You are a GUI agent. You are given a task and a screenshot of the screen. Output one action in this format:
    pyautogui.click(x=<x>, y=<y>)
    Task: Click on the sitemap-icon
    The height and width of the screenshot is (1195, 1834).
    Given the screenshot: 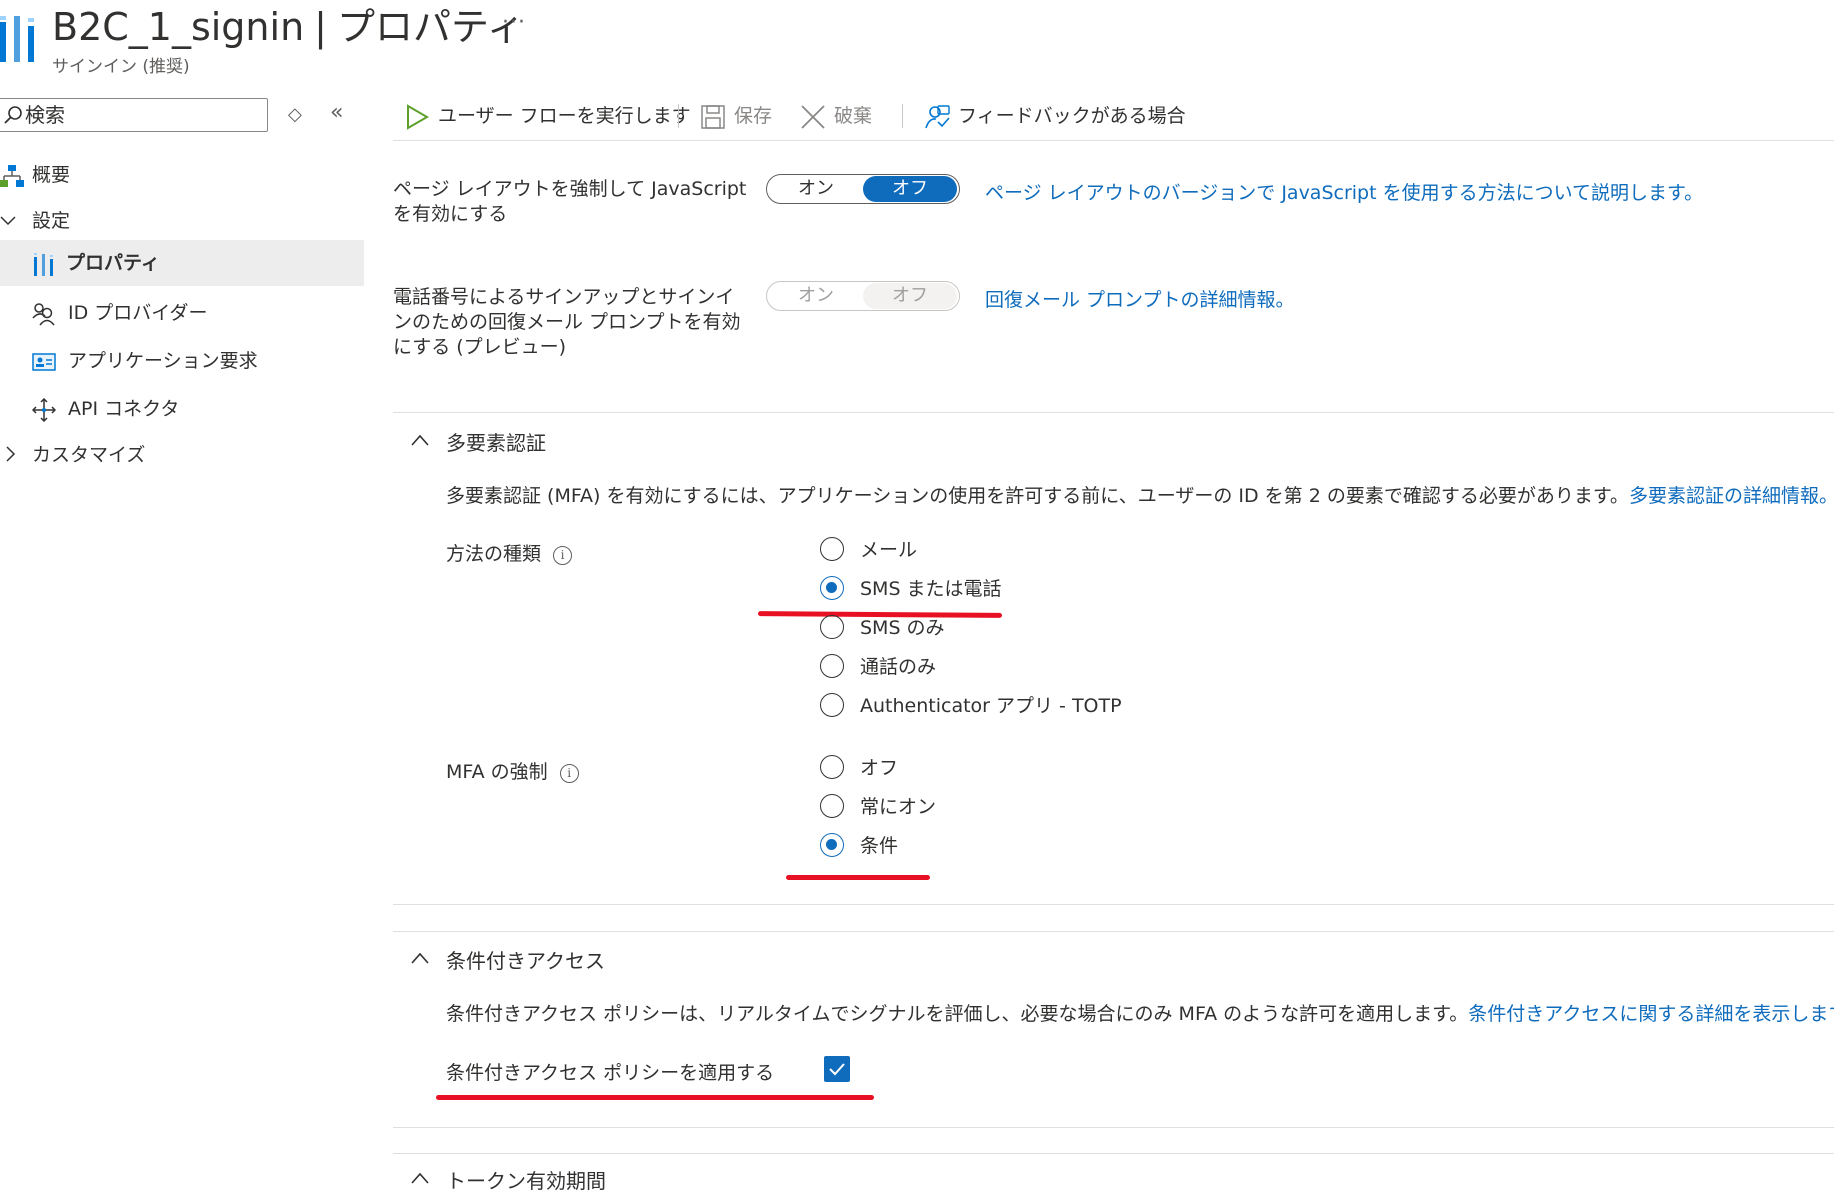 What is the action you would take?
    pyautogui.click(x=12, y=176)
    